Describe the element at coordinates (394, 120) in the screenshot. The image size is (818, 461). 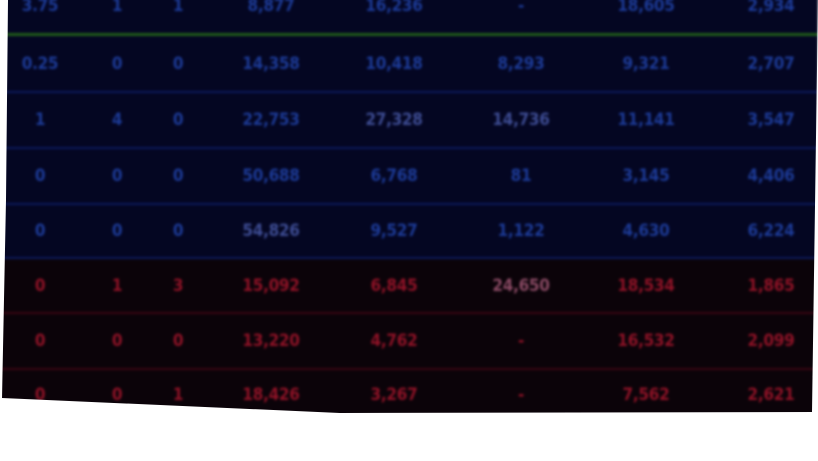
I see `table-cell: 27,328` at that location.